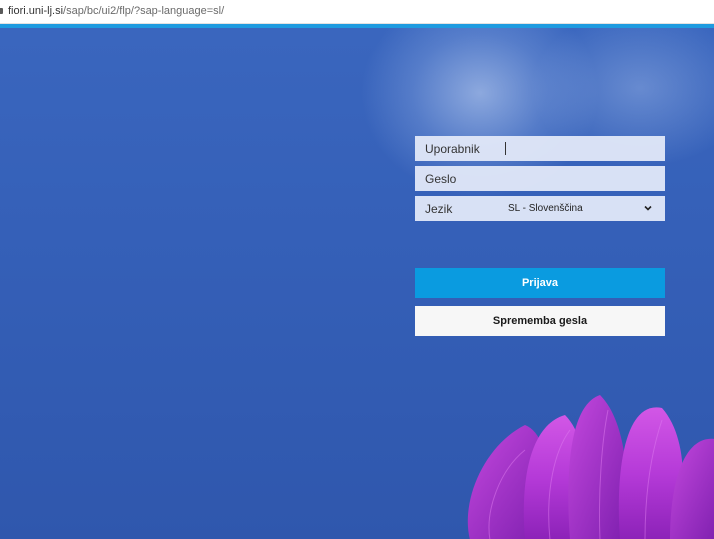 The height and width of the screenshot is (539, 714). Describe the element at coordinates (540, 283) in the screenshot. I see `login-button: Prijava` at that location.